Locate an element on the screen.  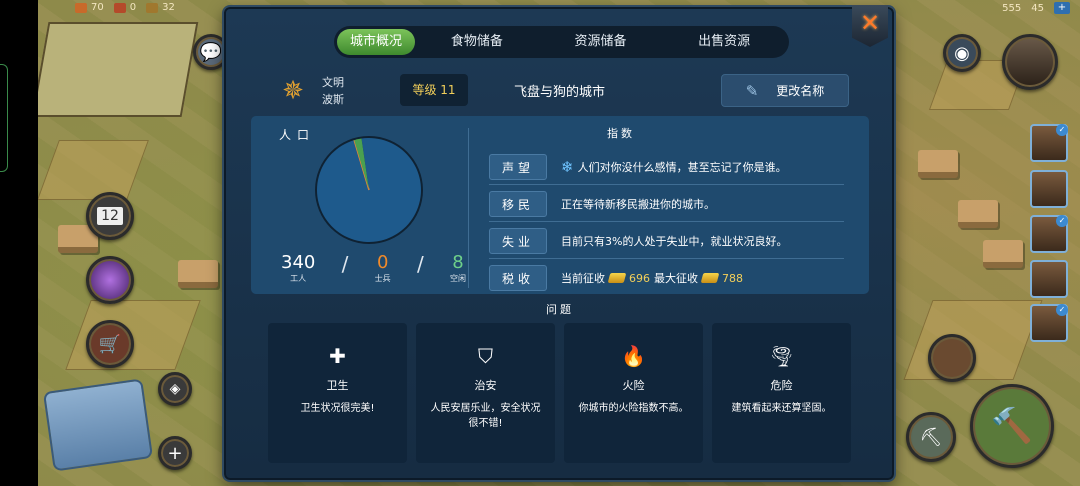
workers-count: 340 工人 is located at coordinates (298, 268).